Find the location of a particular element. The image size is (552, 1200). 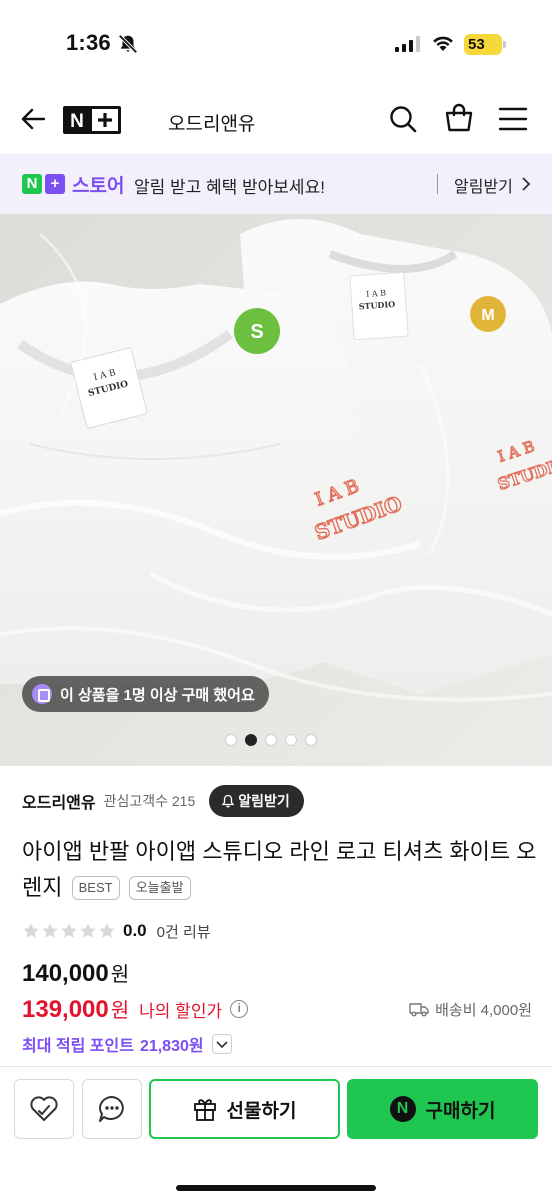

npay-icon: N is located at coordinates (402, 1109).